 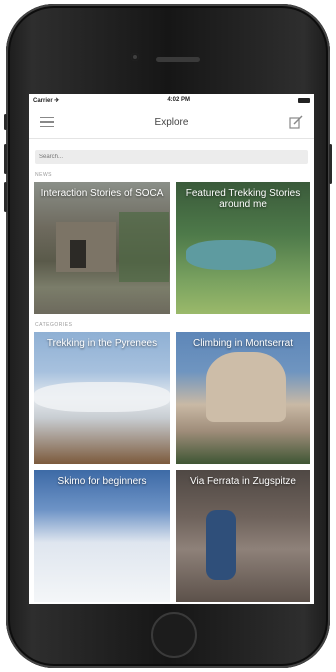 I want to click on volume-up-button, so click(x=5, y=159).